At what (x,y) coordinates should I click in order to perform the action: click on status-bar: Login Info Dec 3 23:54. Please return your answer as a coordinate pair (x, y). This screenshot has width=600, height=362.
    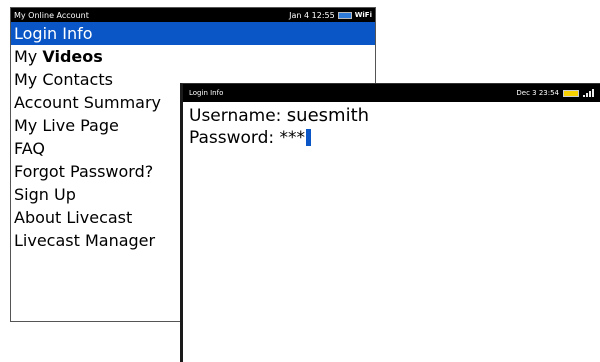
    Looking at the image, I should click on (391, 93).